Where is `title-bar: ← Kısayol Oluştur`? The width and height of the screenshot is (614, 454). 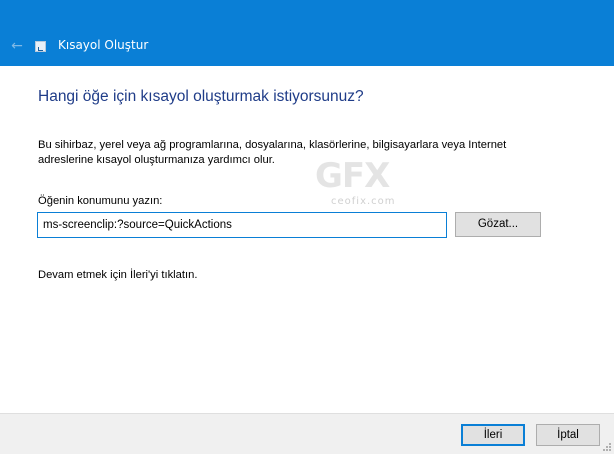
title-bar: ← Kısayol Oluştur is located at coordinates (307, 33).